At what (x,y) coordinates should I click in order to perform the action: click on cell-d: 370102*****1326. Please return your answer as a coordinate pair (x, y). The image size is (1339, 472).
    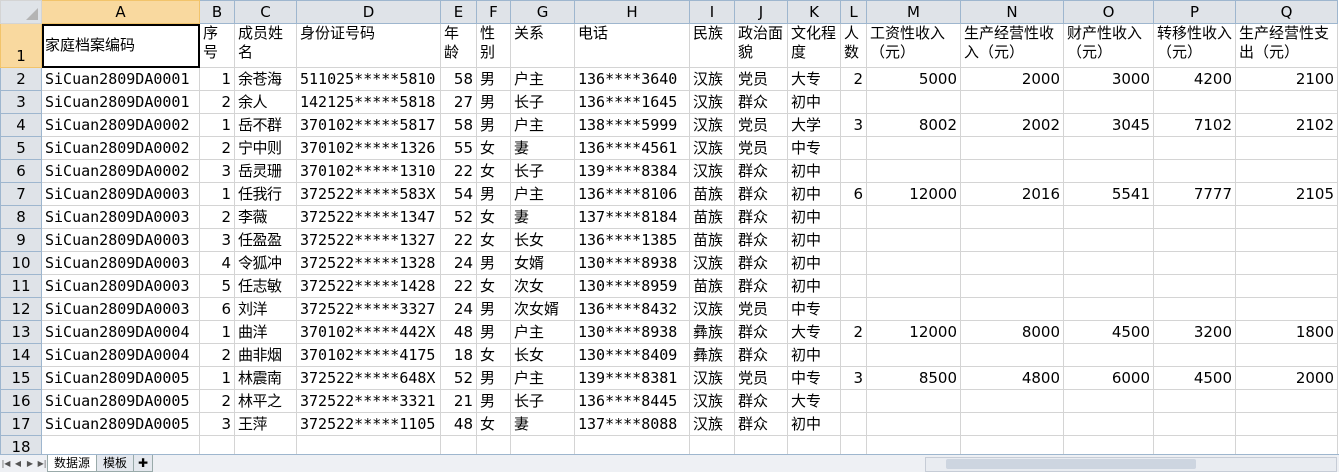
    Looking at the image, I should click on (368, 148).